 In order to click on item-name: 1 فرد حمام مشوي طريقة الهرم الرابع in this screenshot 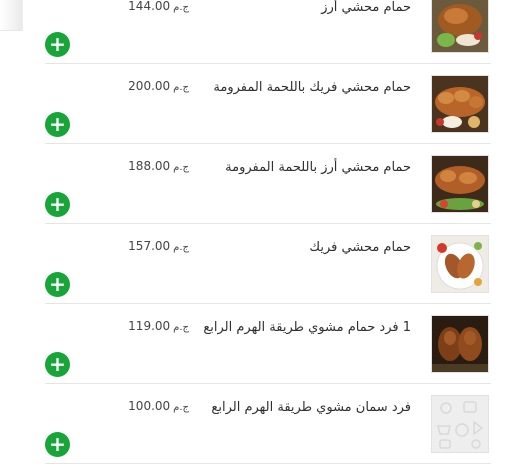, I will do `click(307, 327)`.